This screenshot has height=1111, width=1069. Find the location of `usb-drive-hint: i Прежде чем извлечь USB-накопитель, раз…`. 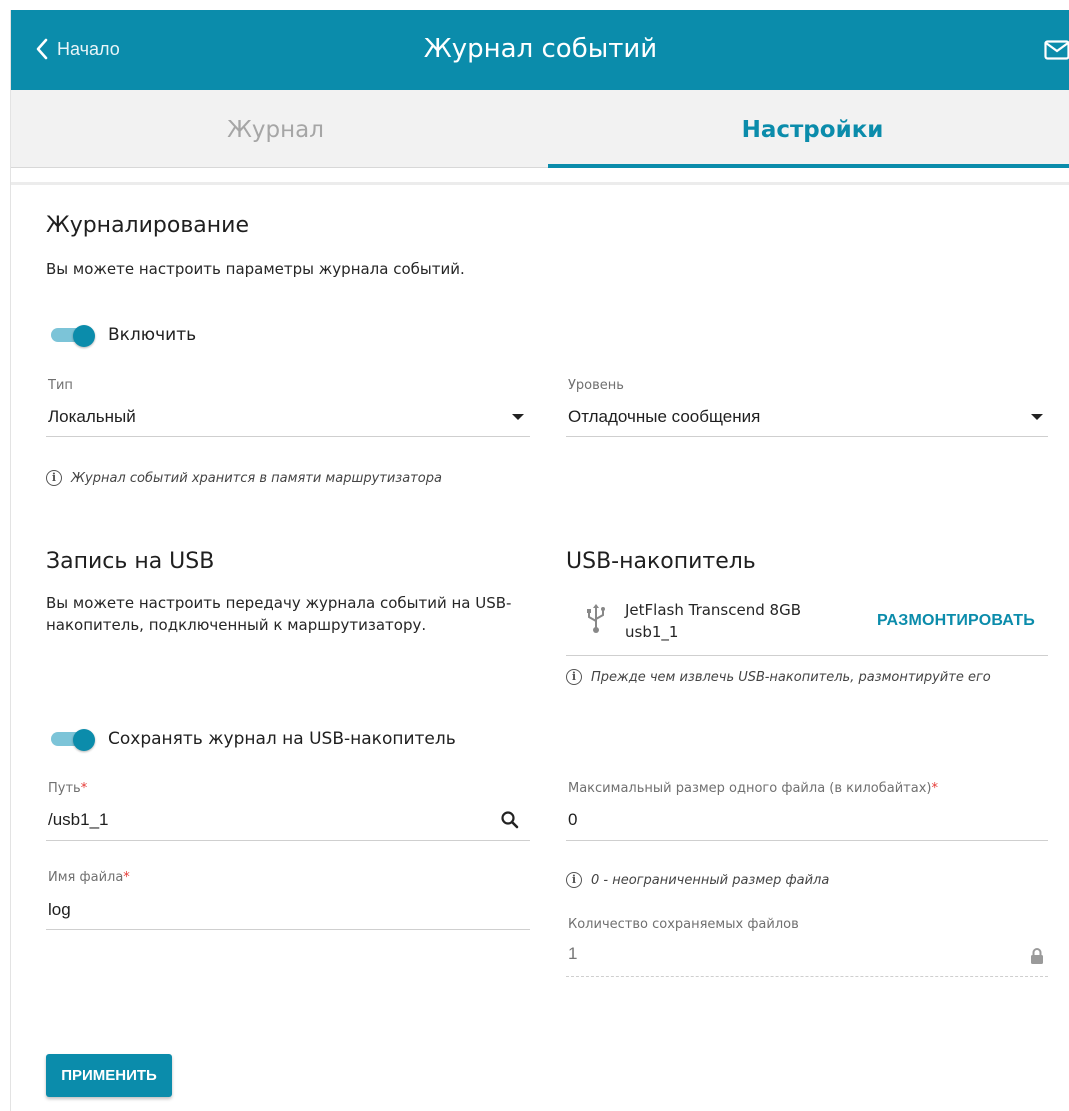

usb-drive-hint: i Прежде чем извлечь USB-накопитель, раз… is located at coordinates (778, 677).